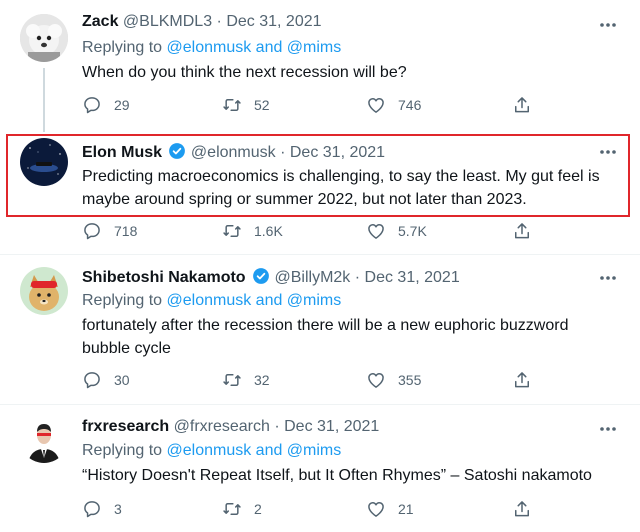 The height and width of the screenshot is (532, 640). Describe the element at coordinates (262, 105) in the screenshot. I see `retweet-count: 52` at that location.